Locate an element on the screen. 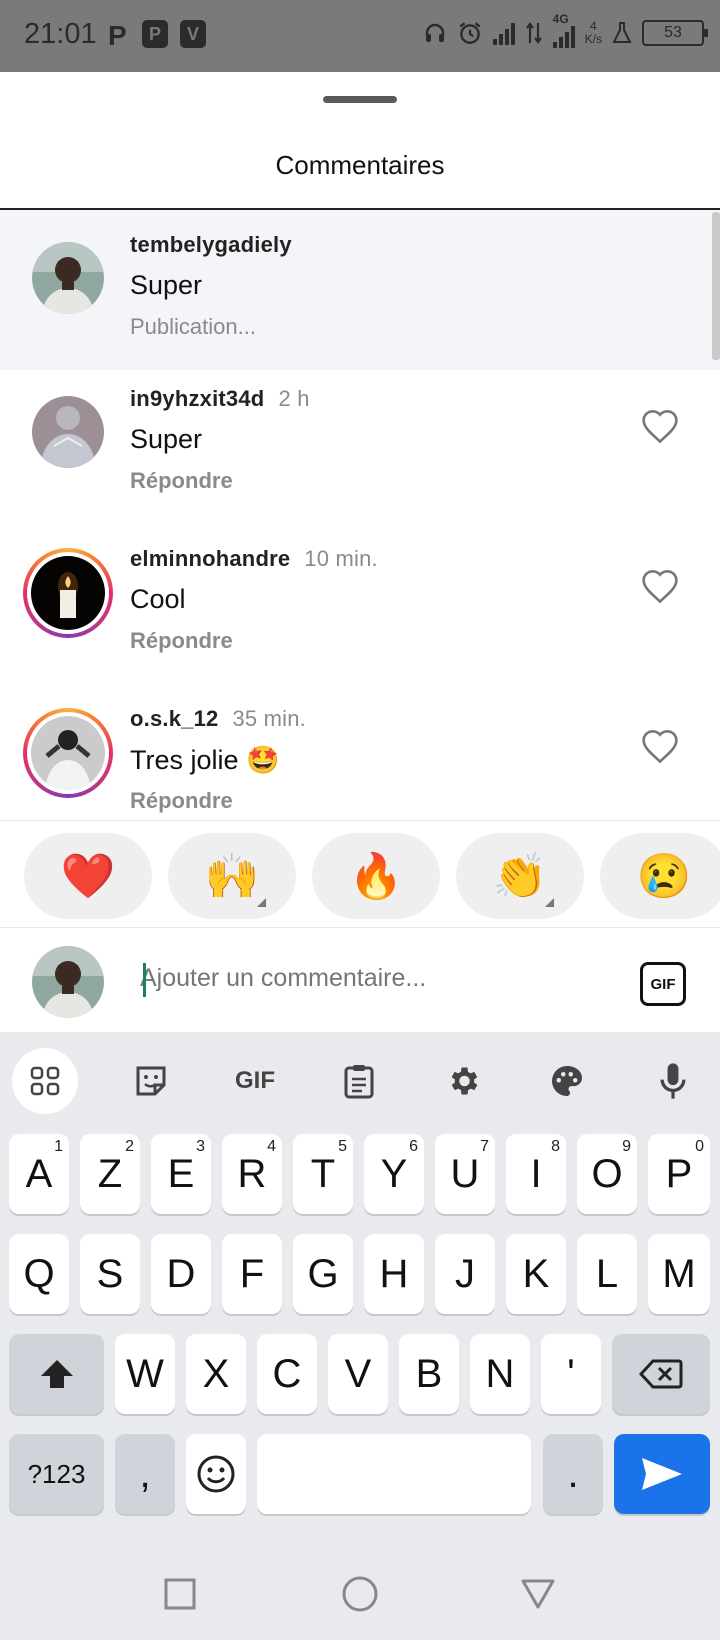 Image resolution: width=720 pixels, height=1640 pixels. key-label: H is located at coordinates (394, 1273).